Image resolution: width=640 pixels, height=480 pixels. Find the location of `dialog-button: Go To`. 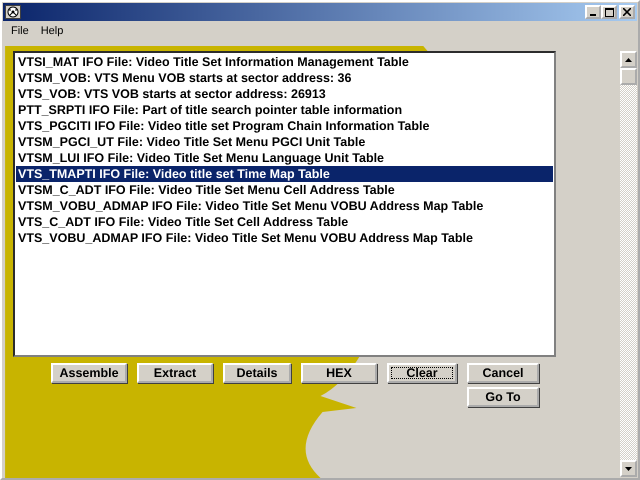

dialog-button: Go To is located at coordinates (503, 397).